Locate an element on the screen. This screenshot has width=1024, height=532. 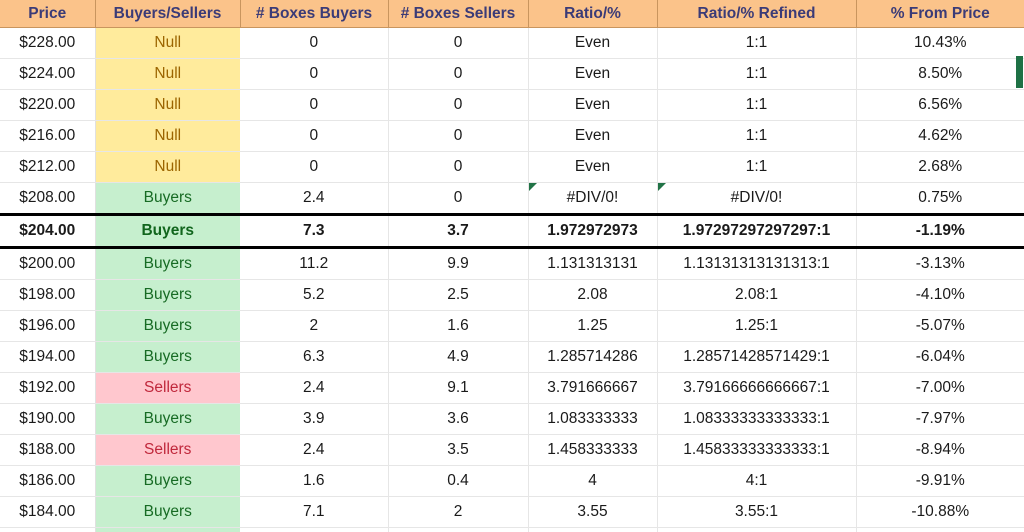
cell-pct: -9.91% is located at coordinates (940, 481).